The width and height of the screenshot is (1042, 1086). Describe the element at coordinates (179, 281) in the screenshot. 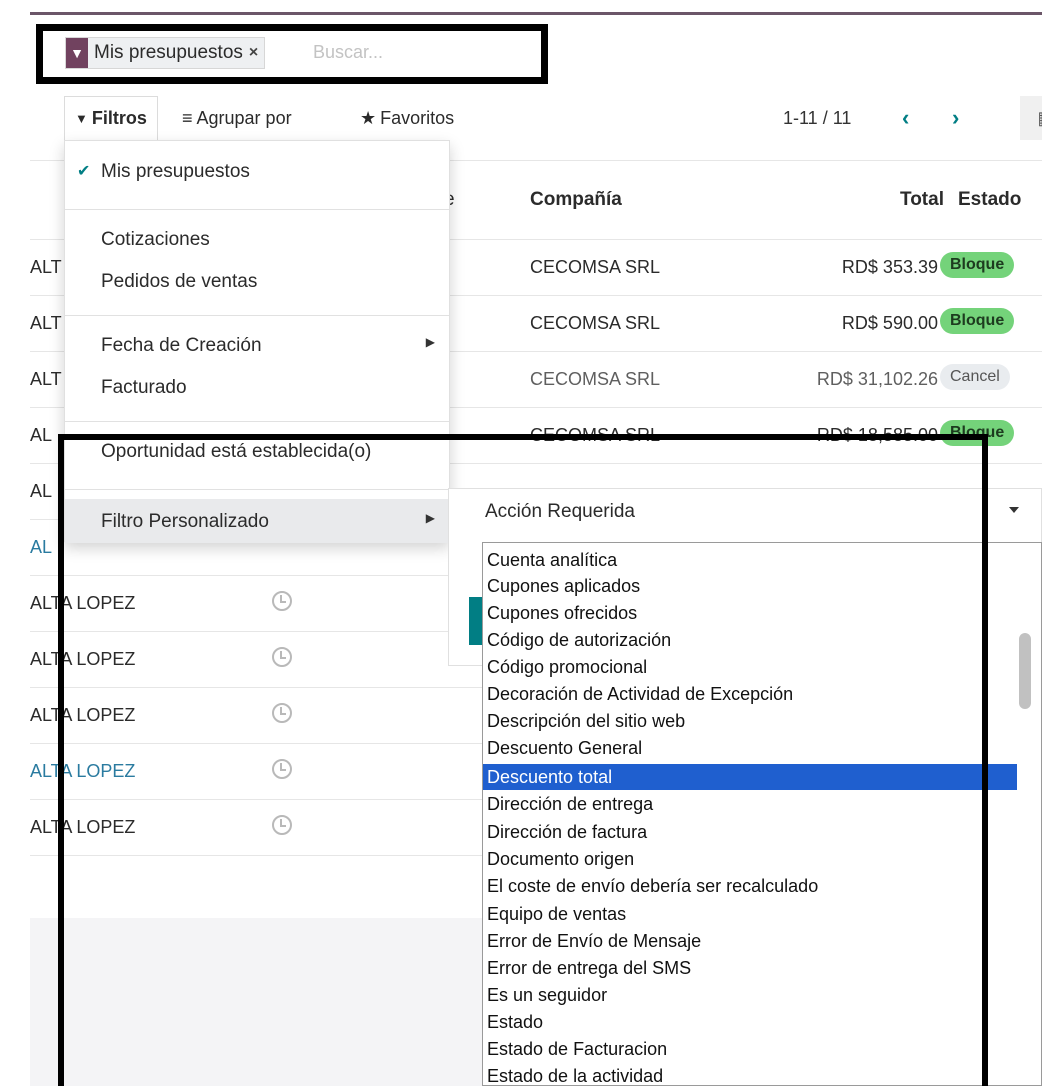

I see `filter-item-label: Pedidos de ventas` at that location.